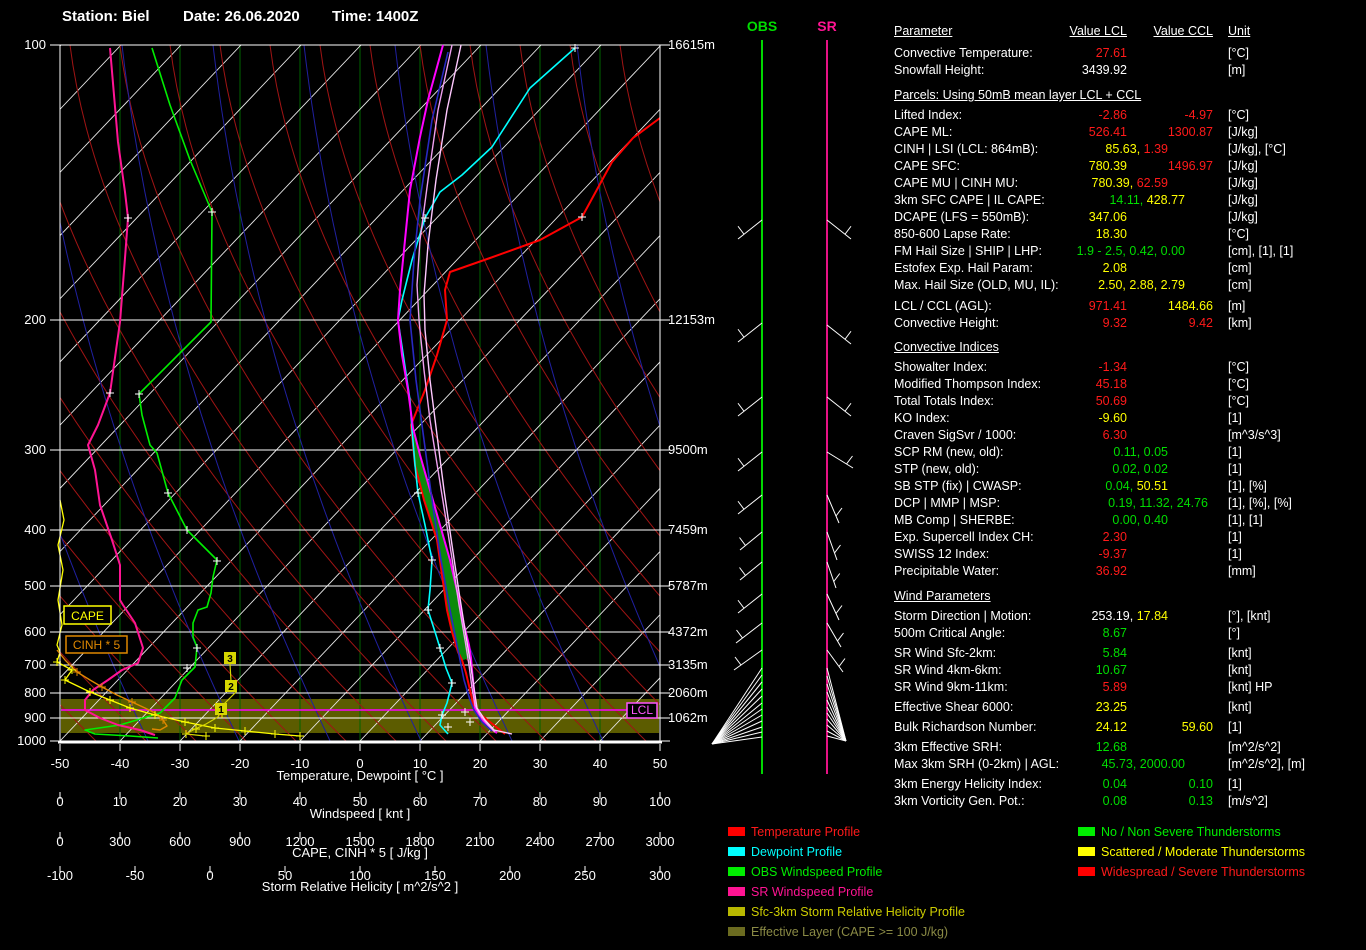 The image size is (1366, 950). What do you see at coordinates (937, 469) in the screenshot?
I see `param-label: STP (new, old):` at bounding box center [937, 469].